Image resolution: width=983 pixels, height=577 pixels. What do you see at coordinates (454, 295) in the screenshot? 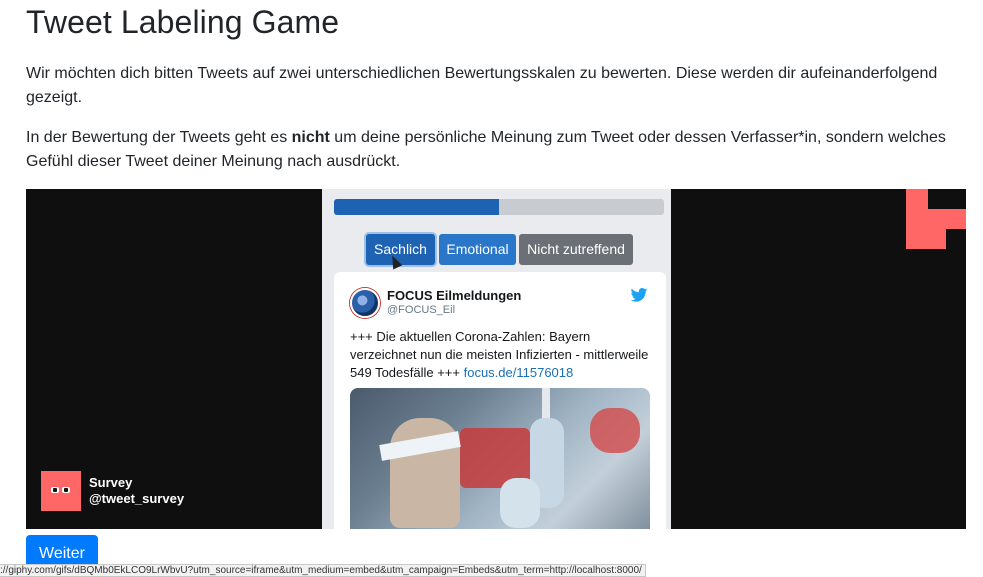
I see `tweet-account-name: FOCUS Eilmeldungen` at bounding box center [454, 295].